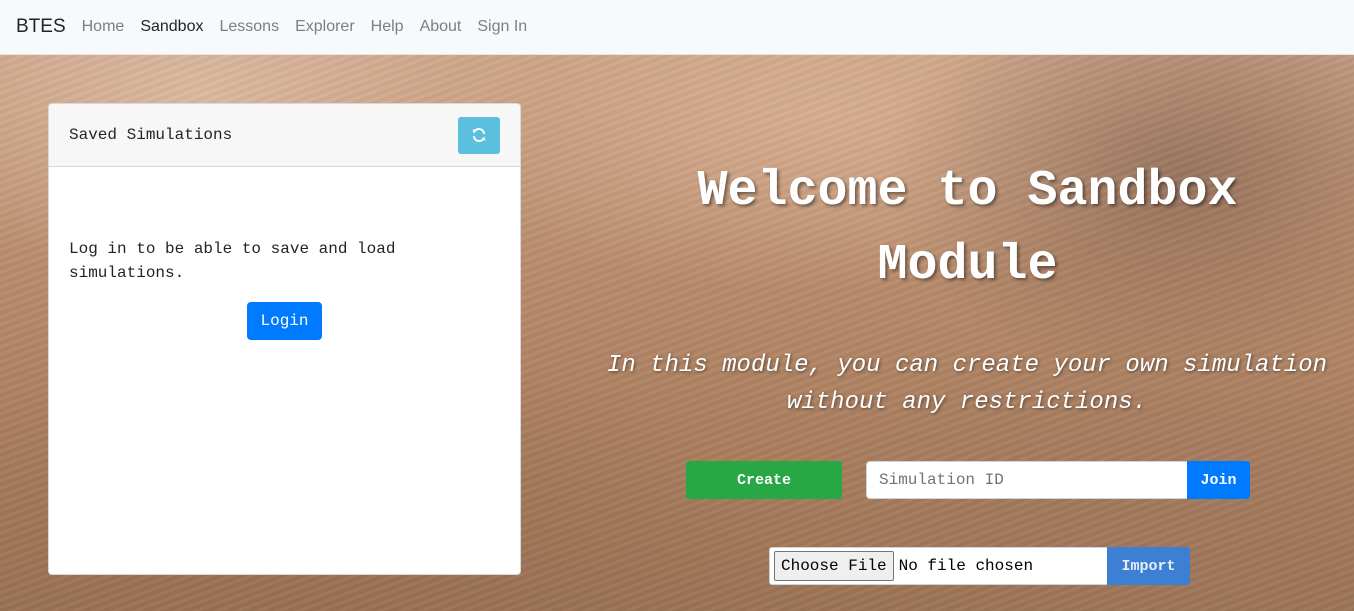 This screenshot has width=1354, height=611. I want to click on file-input: Choose File No file chosen, so click(938, 566).